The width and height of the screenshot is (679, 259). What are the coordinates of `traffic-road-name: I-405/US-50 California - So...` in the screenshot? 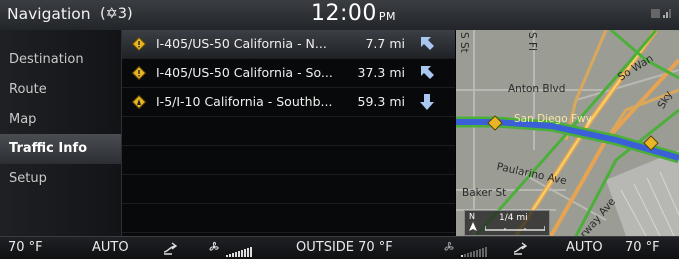 It's located at (244, 72).